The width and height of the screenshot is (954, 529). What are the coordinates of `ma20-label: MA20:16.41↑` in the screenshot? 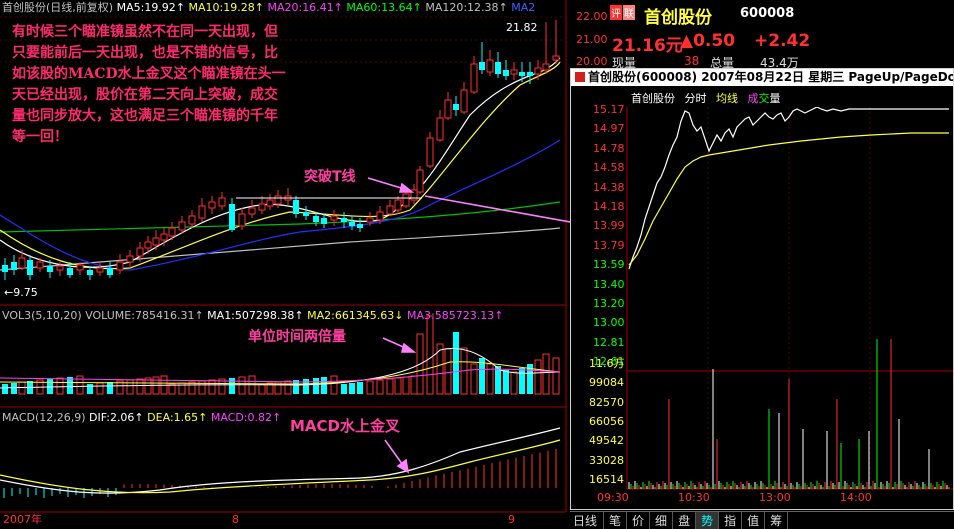 It's located at (305, 7).